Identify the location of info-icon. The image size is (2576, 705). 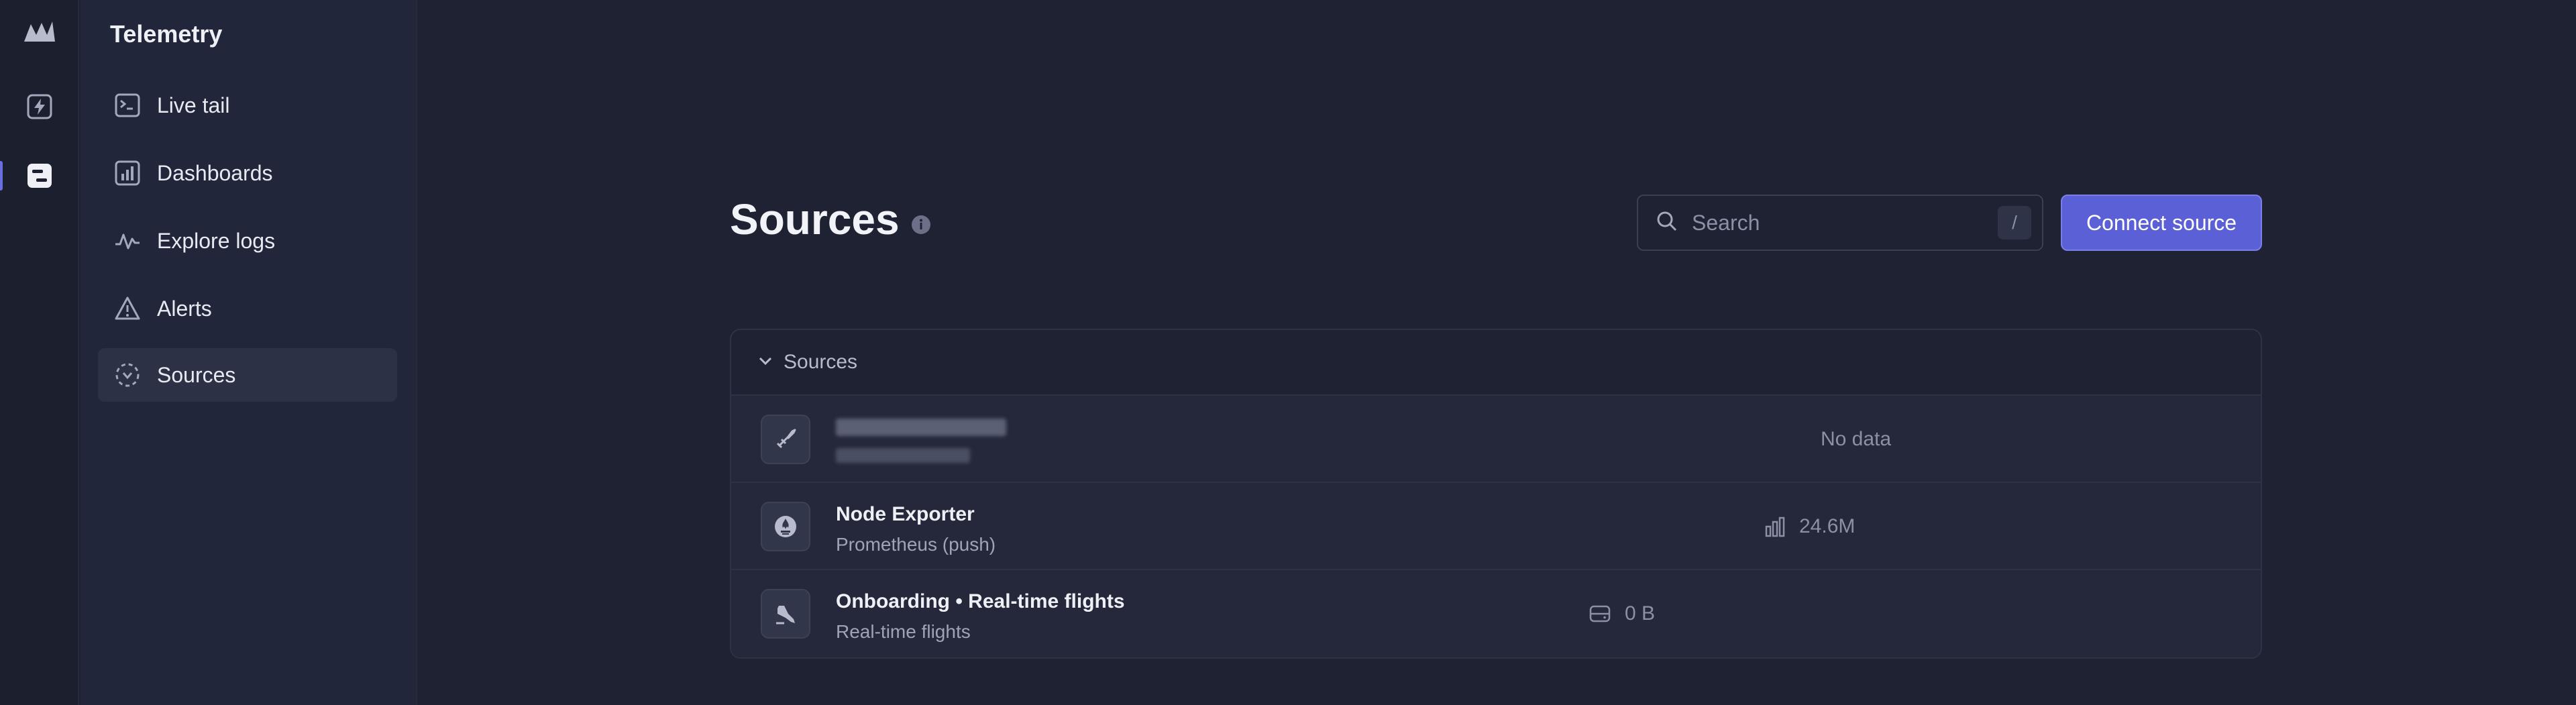
(921, 226).